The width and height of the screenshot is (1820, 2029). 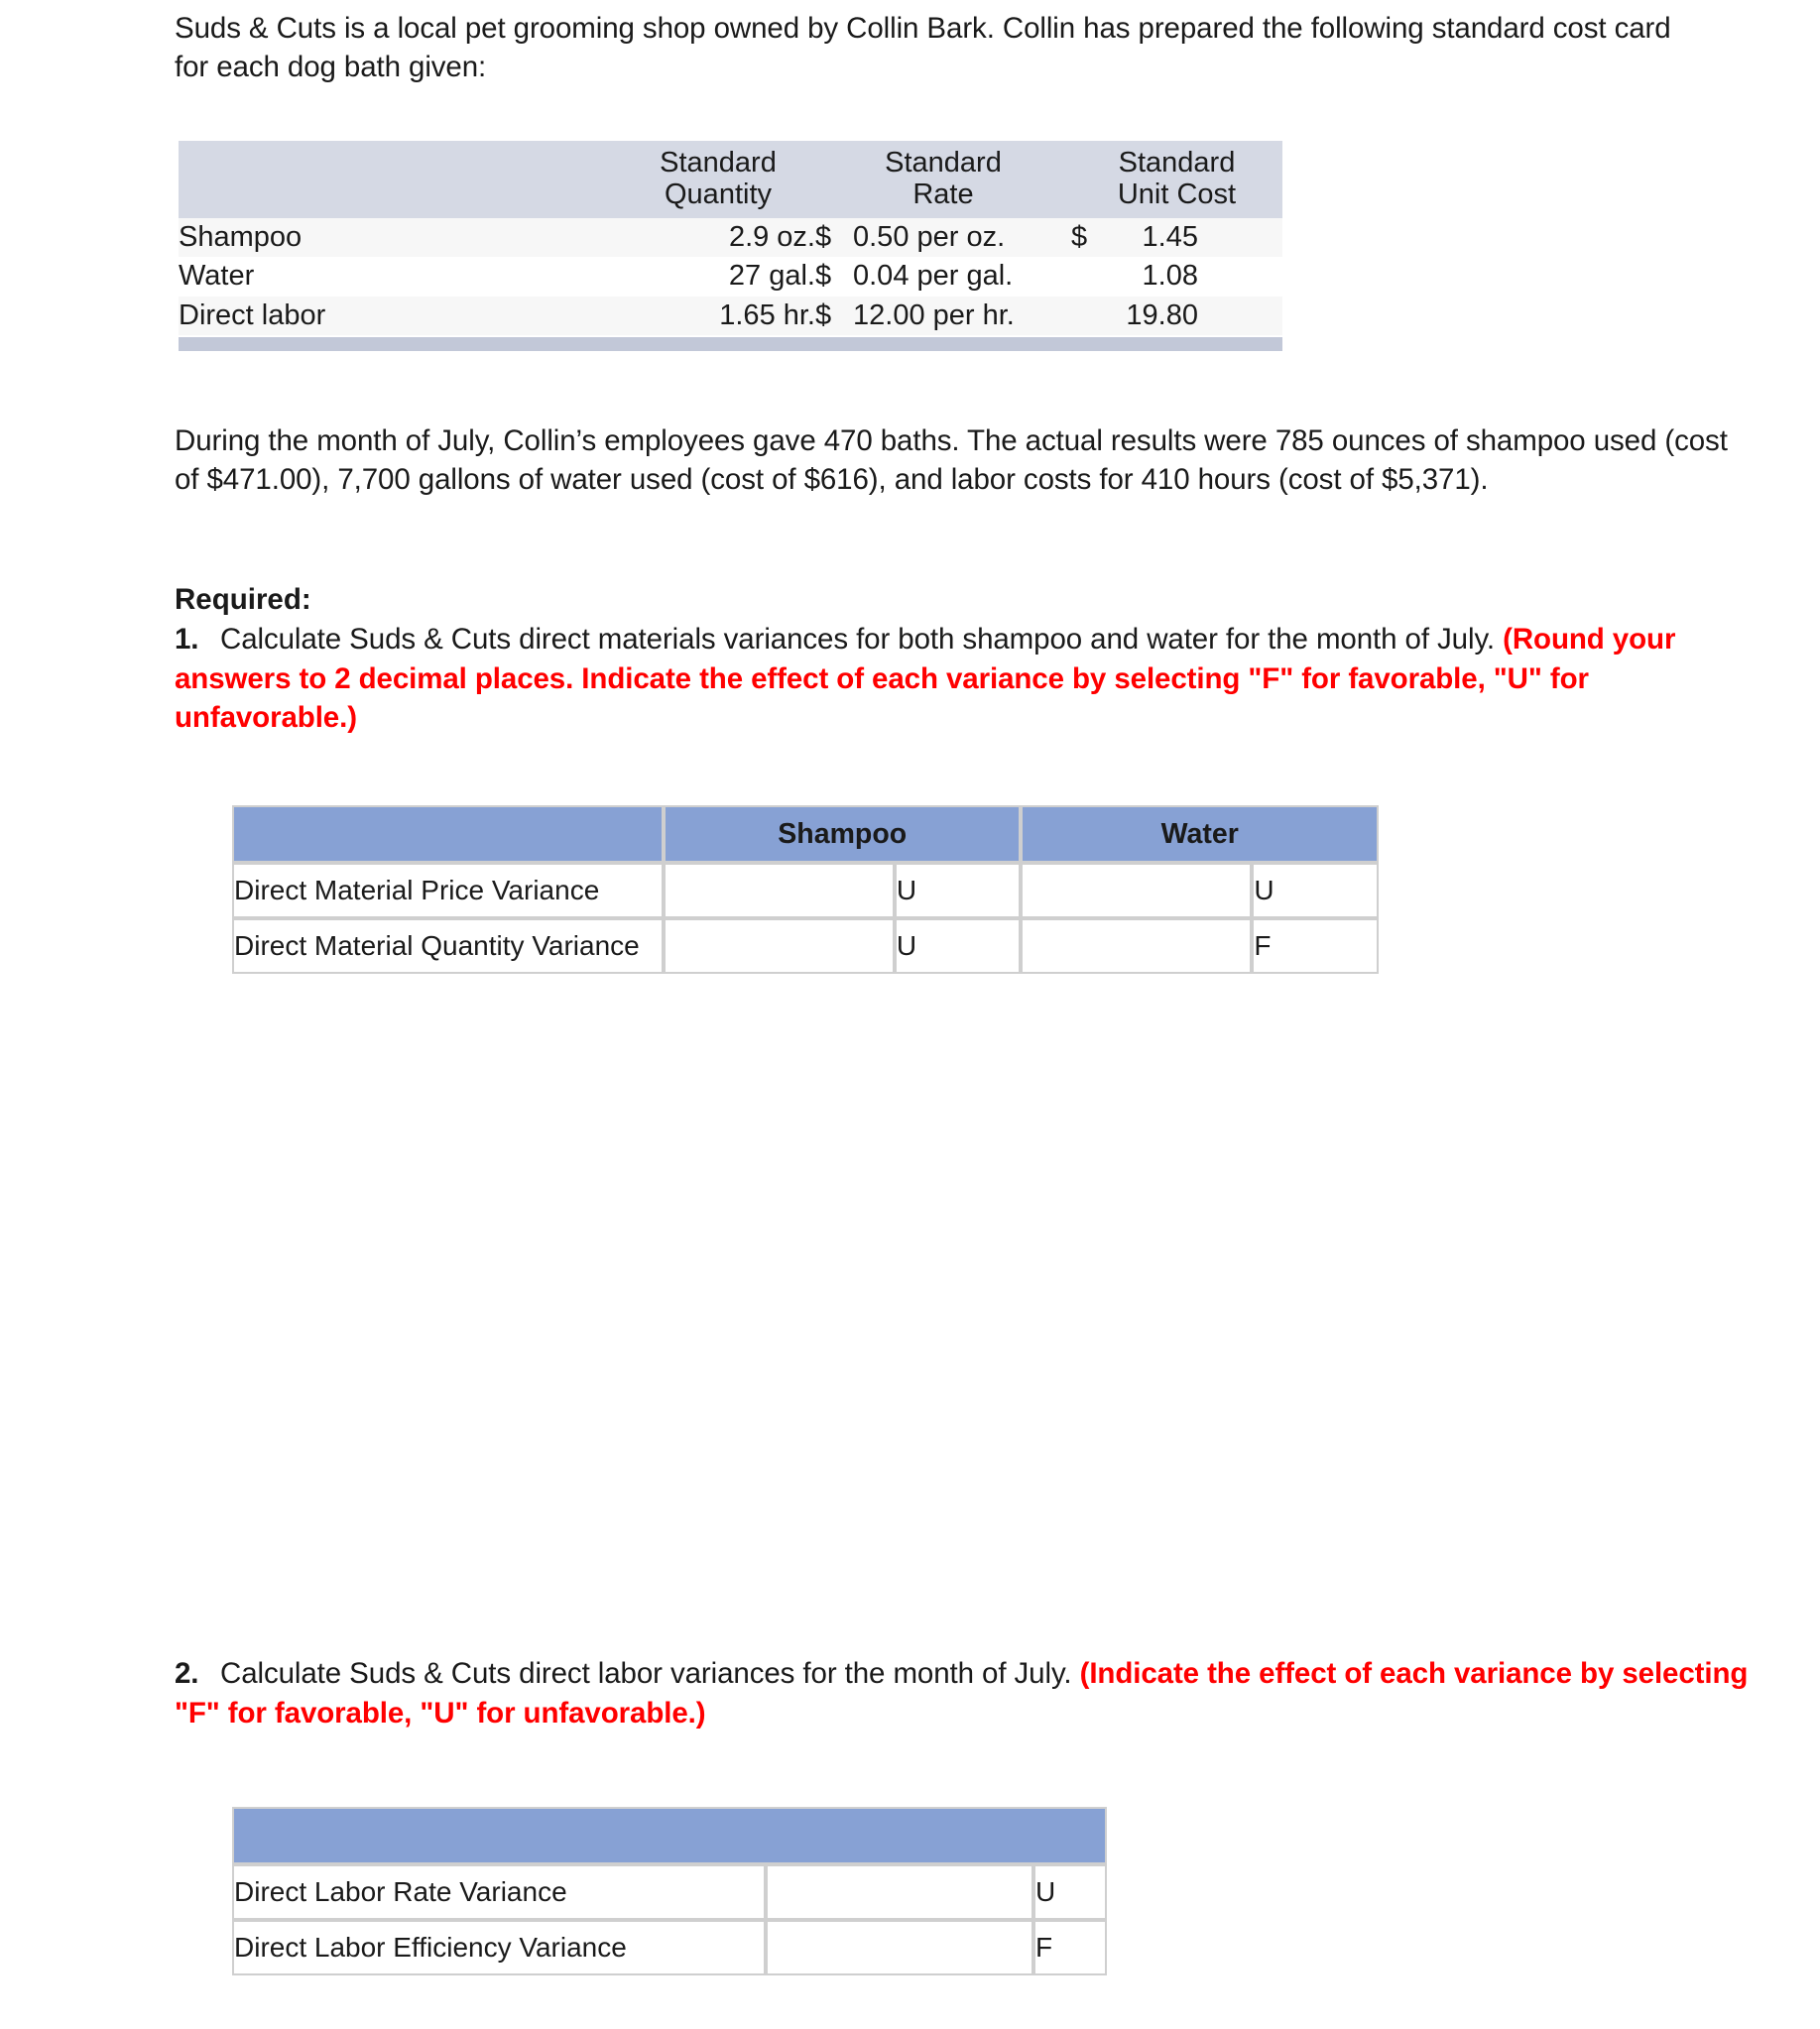 I want to click on cost-card-row-unit-cost-value: 1.45, so click(x=1170, y=236).